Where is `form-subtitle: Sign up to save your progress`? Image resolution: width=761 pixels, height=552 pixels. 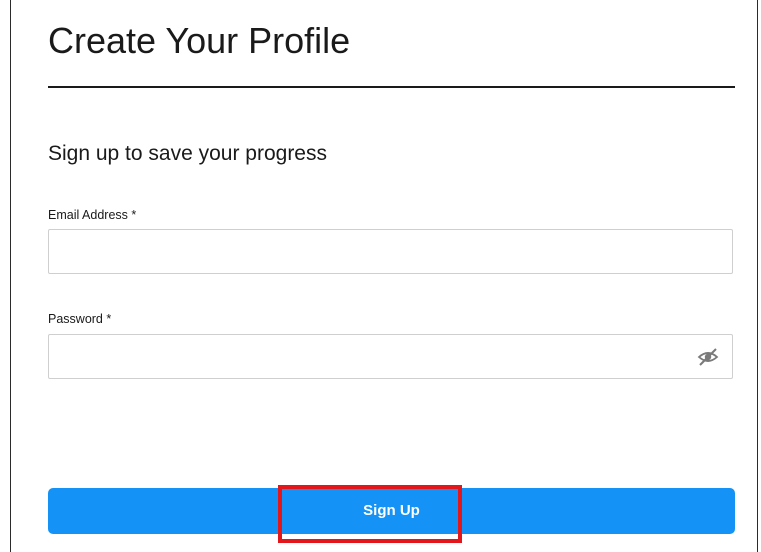 form-subtitle: Sign up to save your progress is located at coordinates (187, 153).